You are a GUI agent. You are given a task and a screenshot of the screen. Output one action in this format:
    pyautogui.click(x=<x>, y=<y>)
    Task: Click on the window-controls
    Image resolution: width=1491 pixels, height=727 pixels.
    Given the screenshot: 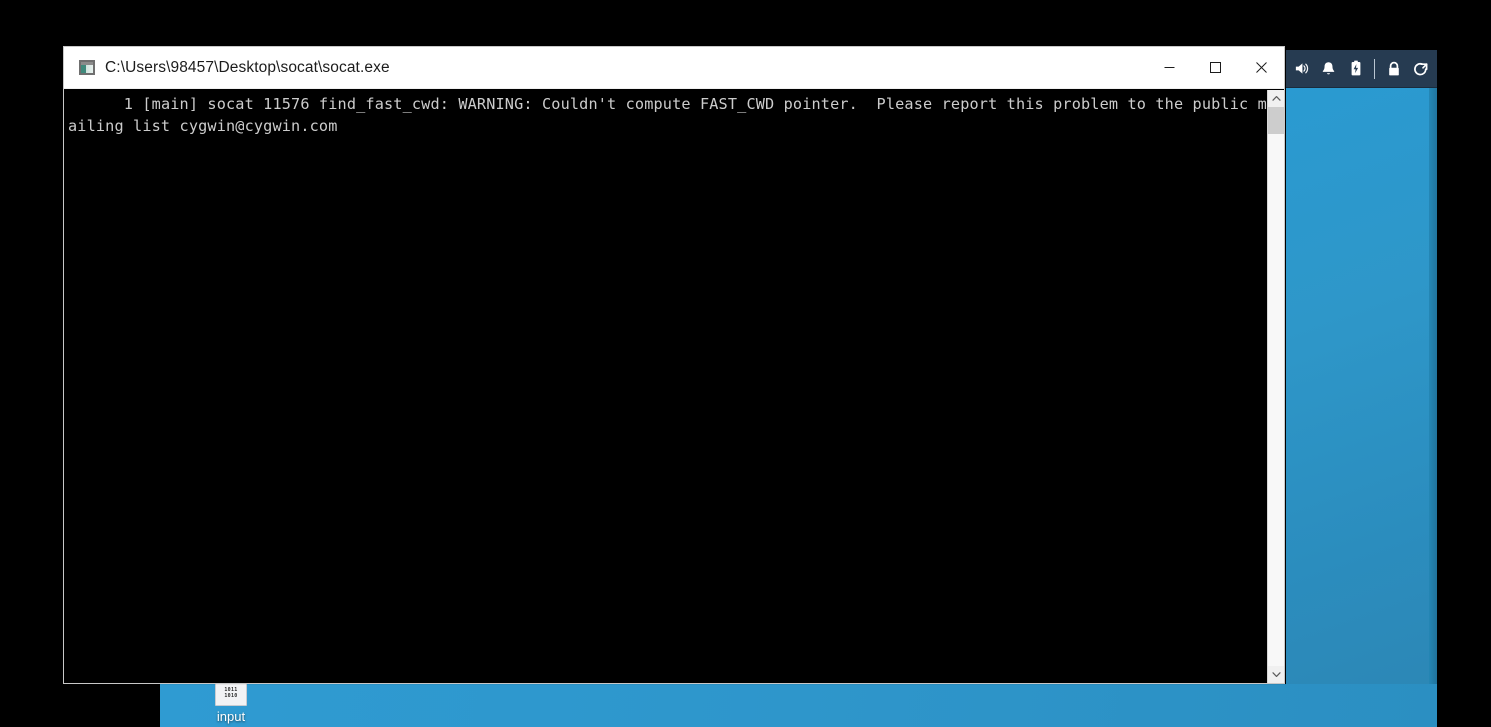 What is the action you would take?
    pyautogui.click(x=1215, y=67)
    